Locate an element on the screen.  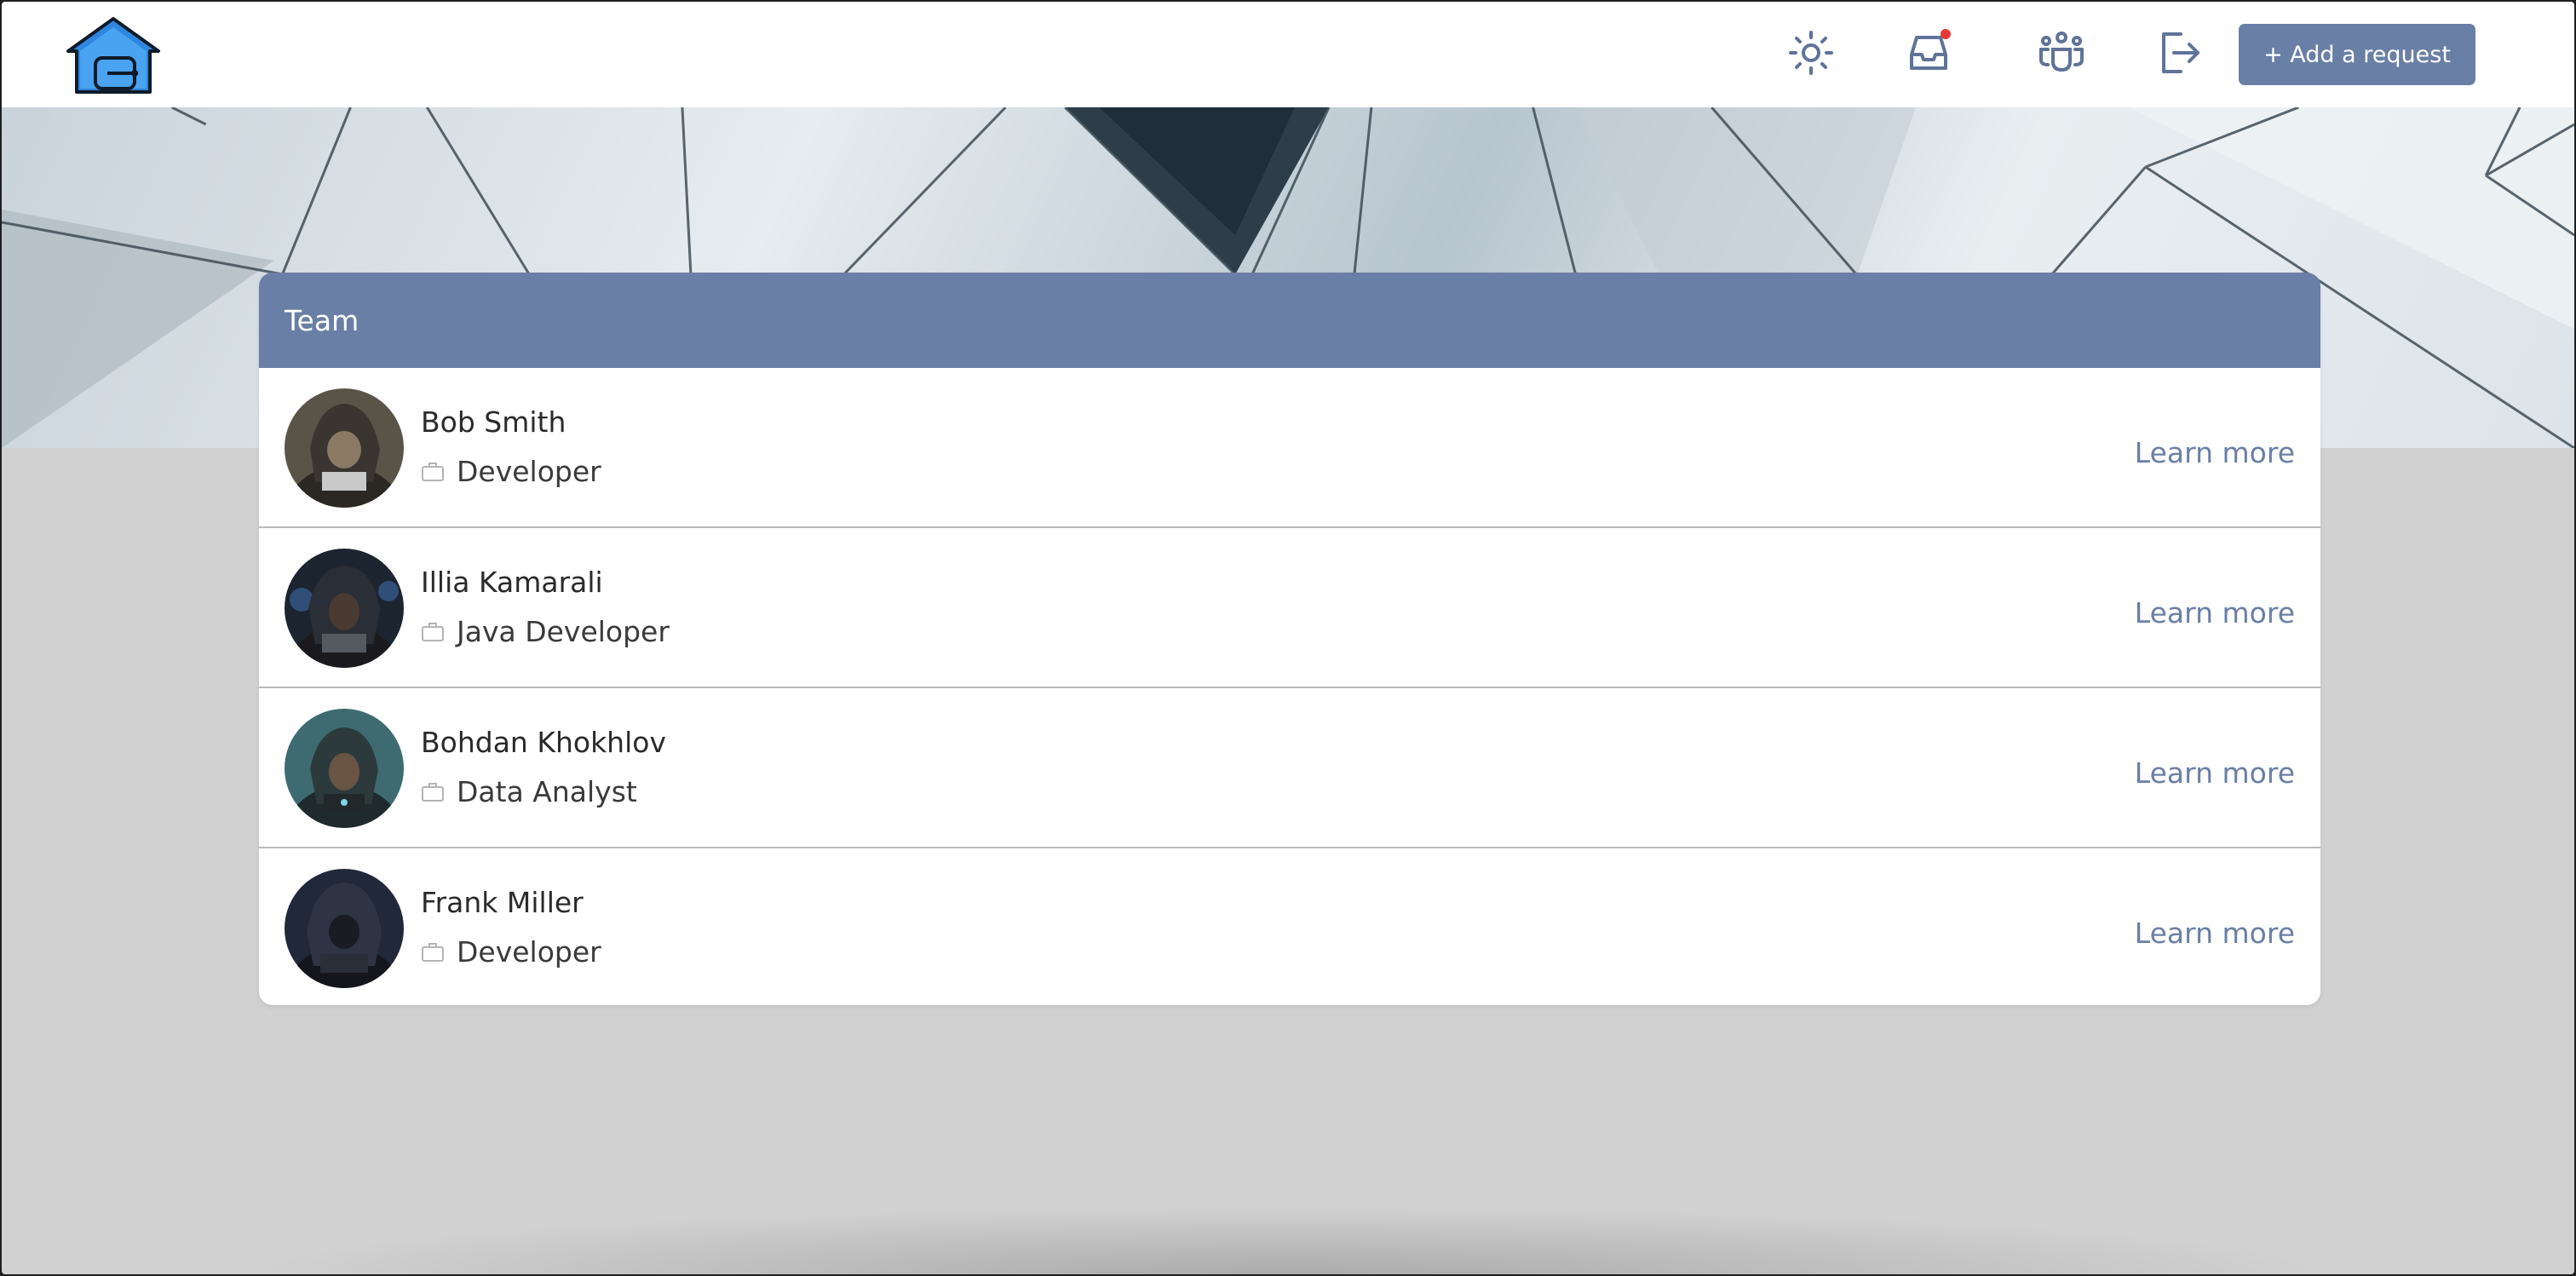
member-name: Bob Smith is located at coordinates (493, 422).